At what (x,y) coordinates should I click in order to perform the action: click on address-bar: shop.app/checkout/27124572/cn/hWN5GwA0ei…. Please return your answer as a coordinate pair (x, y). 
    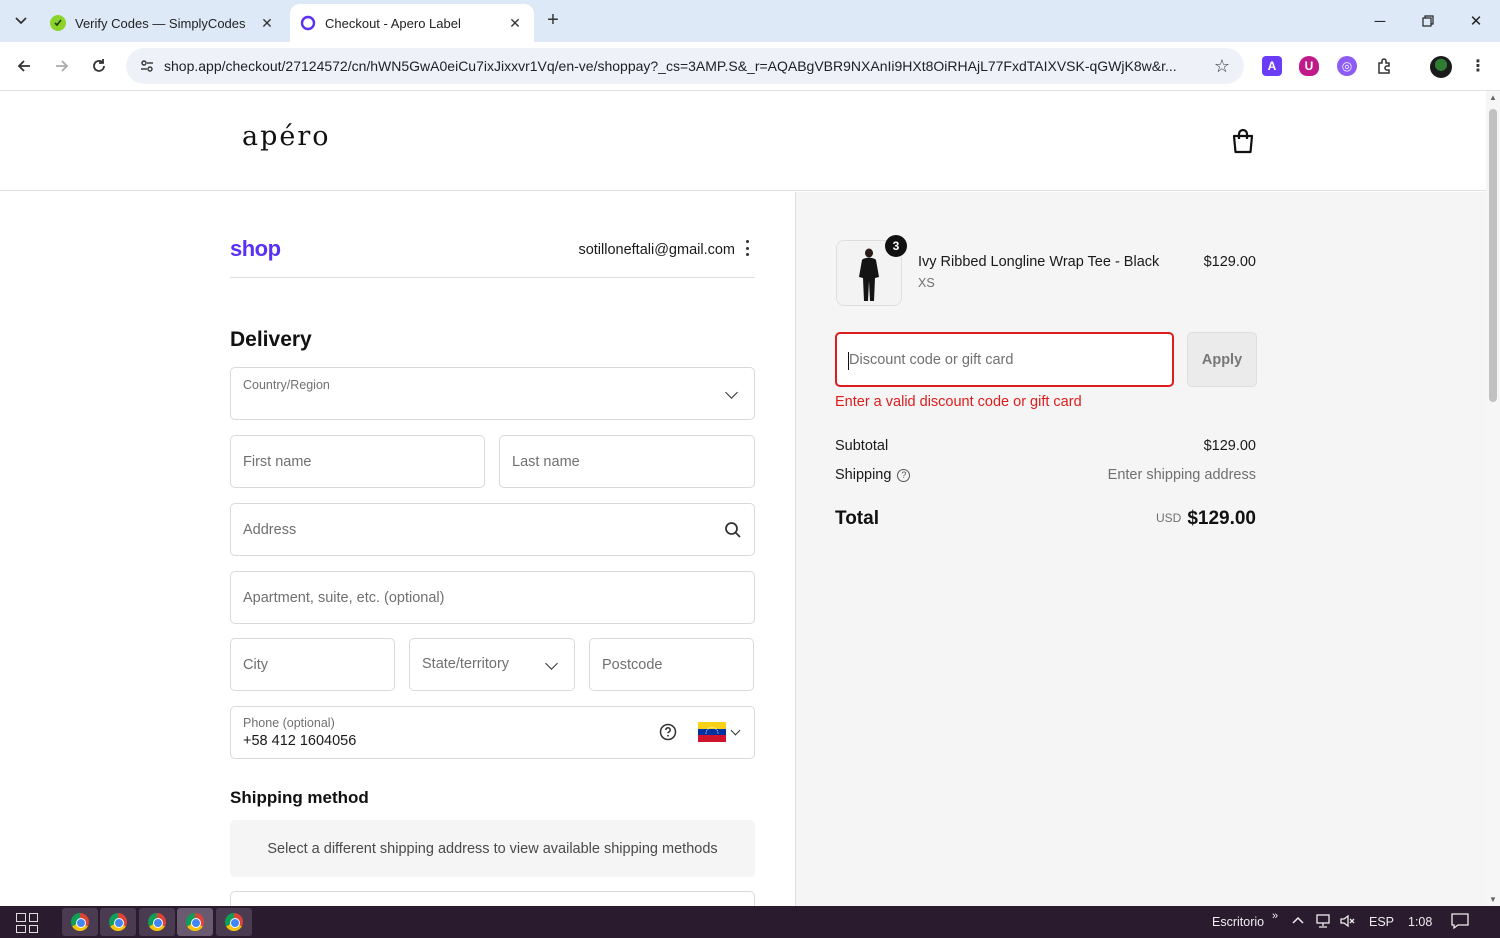
    Looking at the image, I should click on (685, 66).